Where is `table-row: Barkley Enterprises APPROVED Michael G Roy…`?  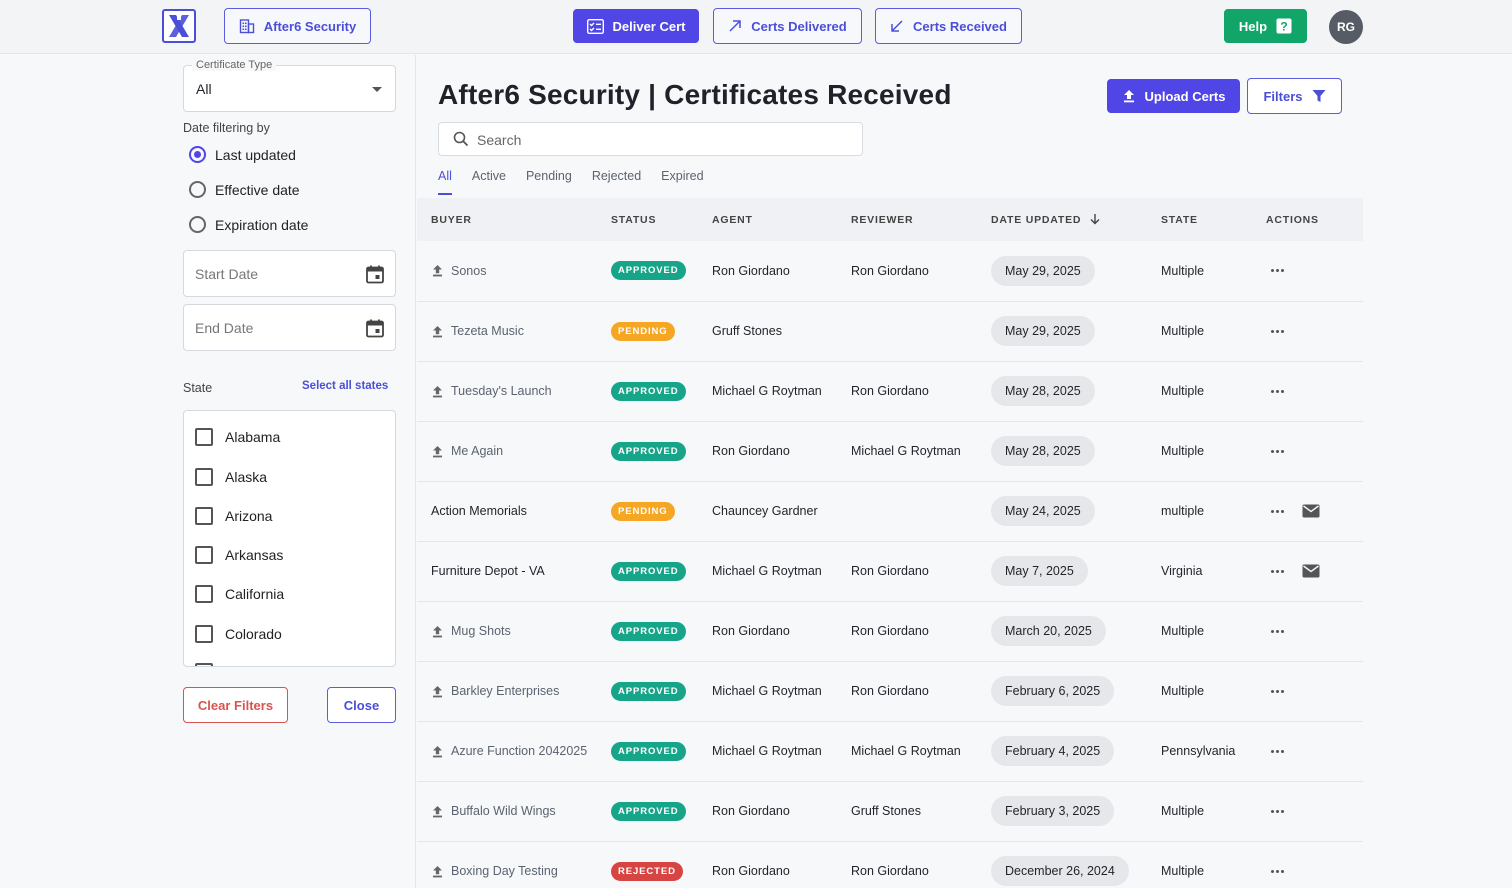 table-row: Barkley Enterprises APPROVED Michael G Roy… is located at coordinates (890, 691).